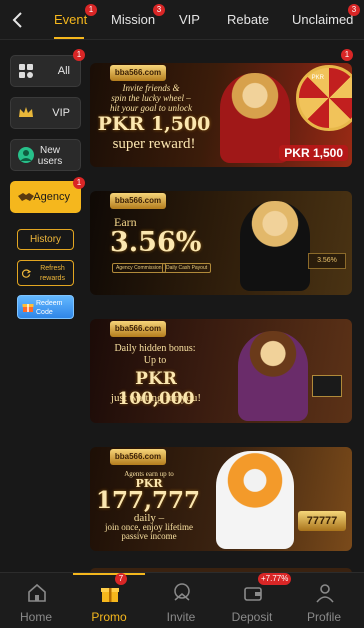  Describe the element at coordinates (26, 273) in the screenshot. I see `refresh-icon` at that location.